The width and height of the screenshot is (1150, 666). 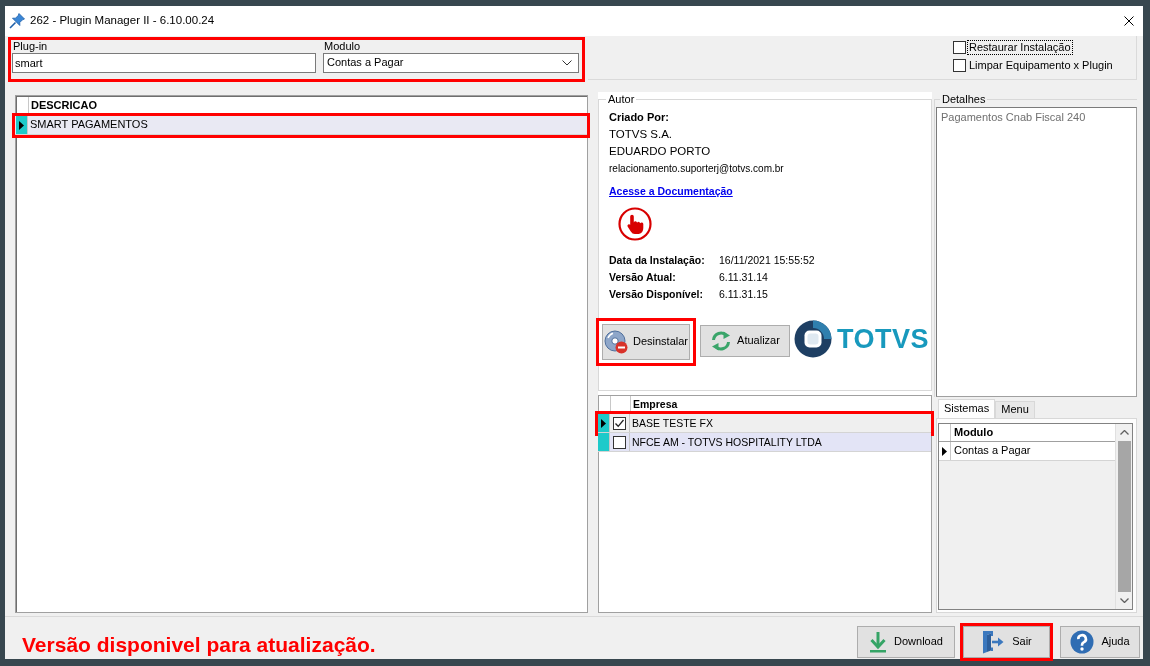 I want to click on tab: Menu, so click(x=1015, y=409).